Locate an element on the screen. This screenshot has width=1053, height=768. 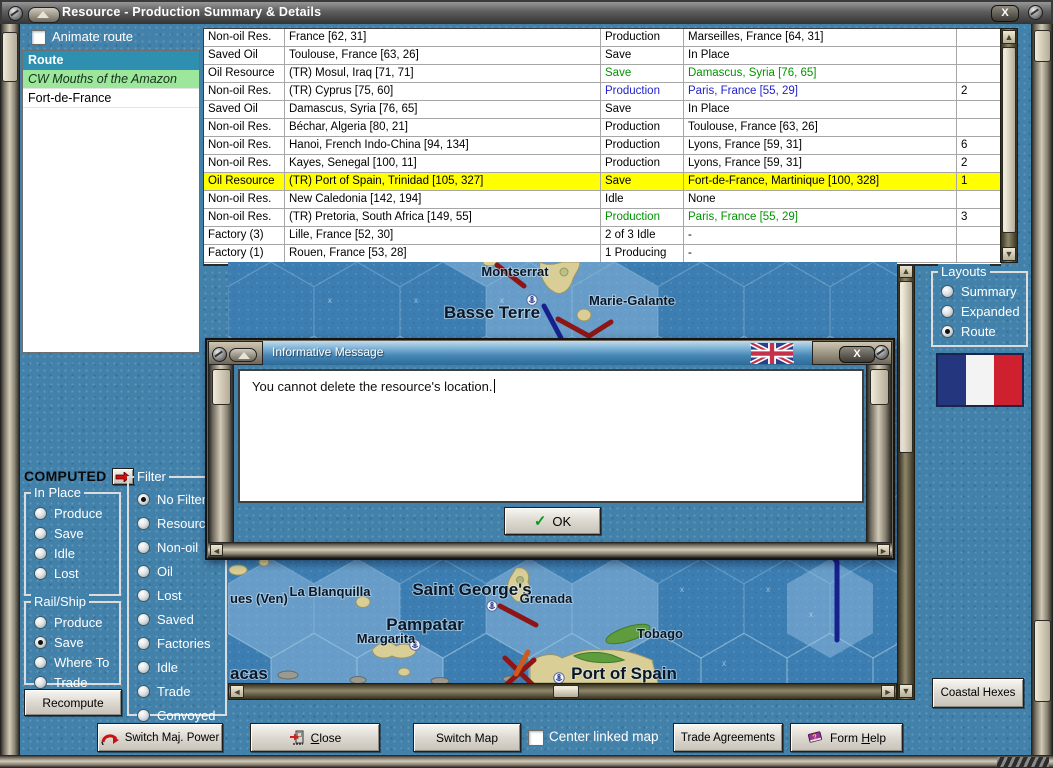
right-window-rail is located at coordinates (1042, 389).